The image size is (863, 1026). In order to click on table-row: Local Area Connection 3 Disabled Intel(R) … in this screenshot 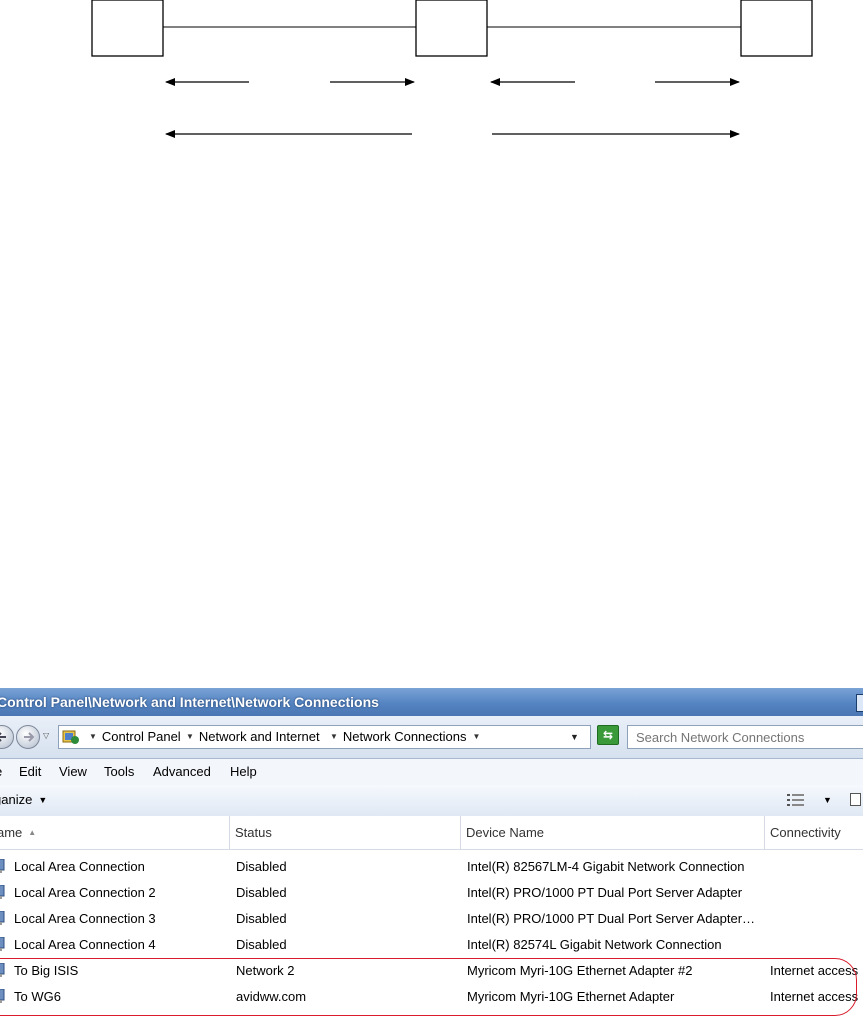, I will do `click(431, 919)`.